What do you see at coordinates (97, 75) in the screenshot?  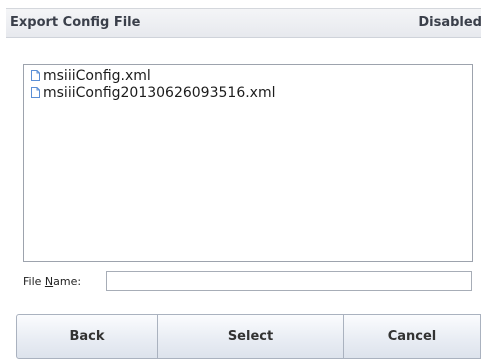 I see `file-name: msiiiConfig.xml` at bounding box center [97, 75].